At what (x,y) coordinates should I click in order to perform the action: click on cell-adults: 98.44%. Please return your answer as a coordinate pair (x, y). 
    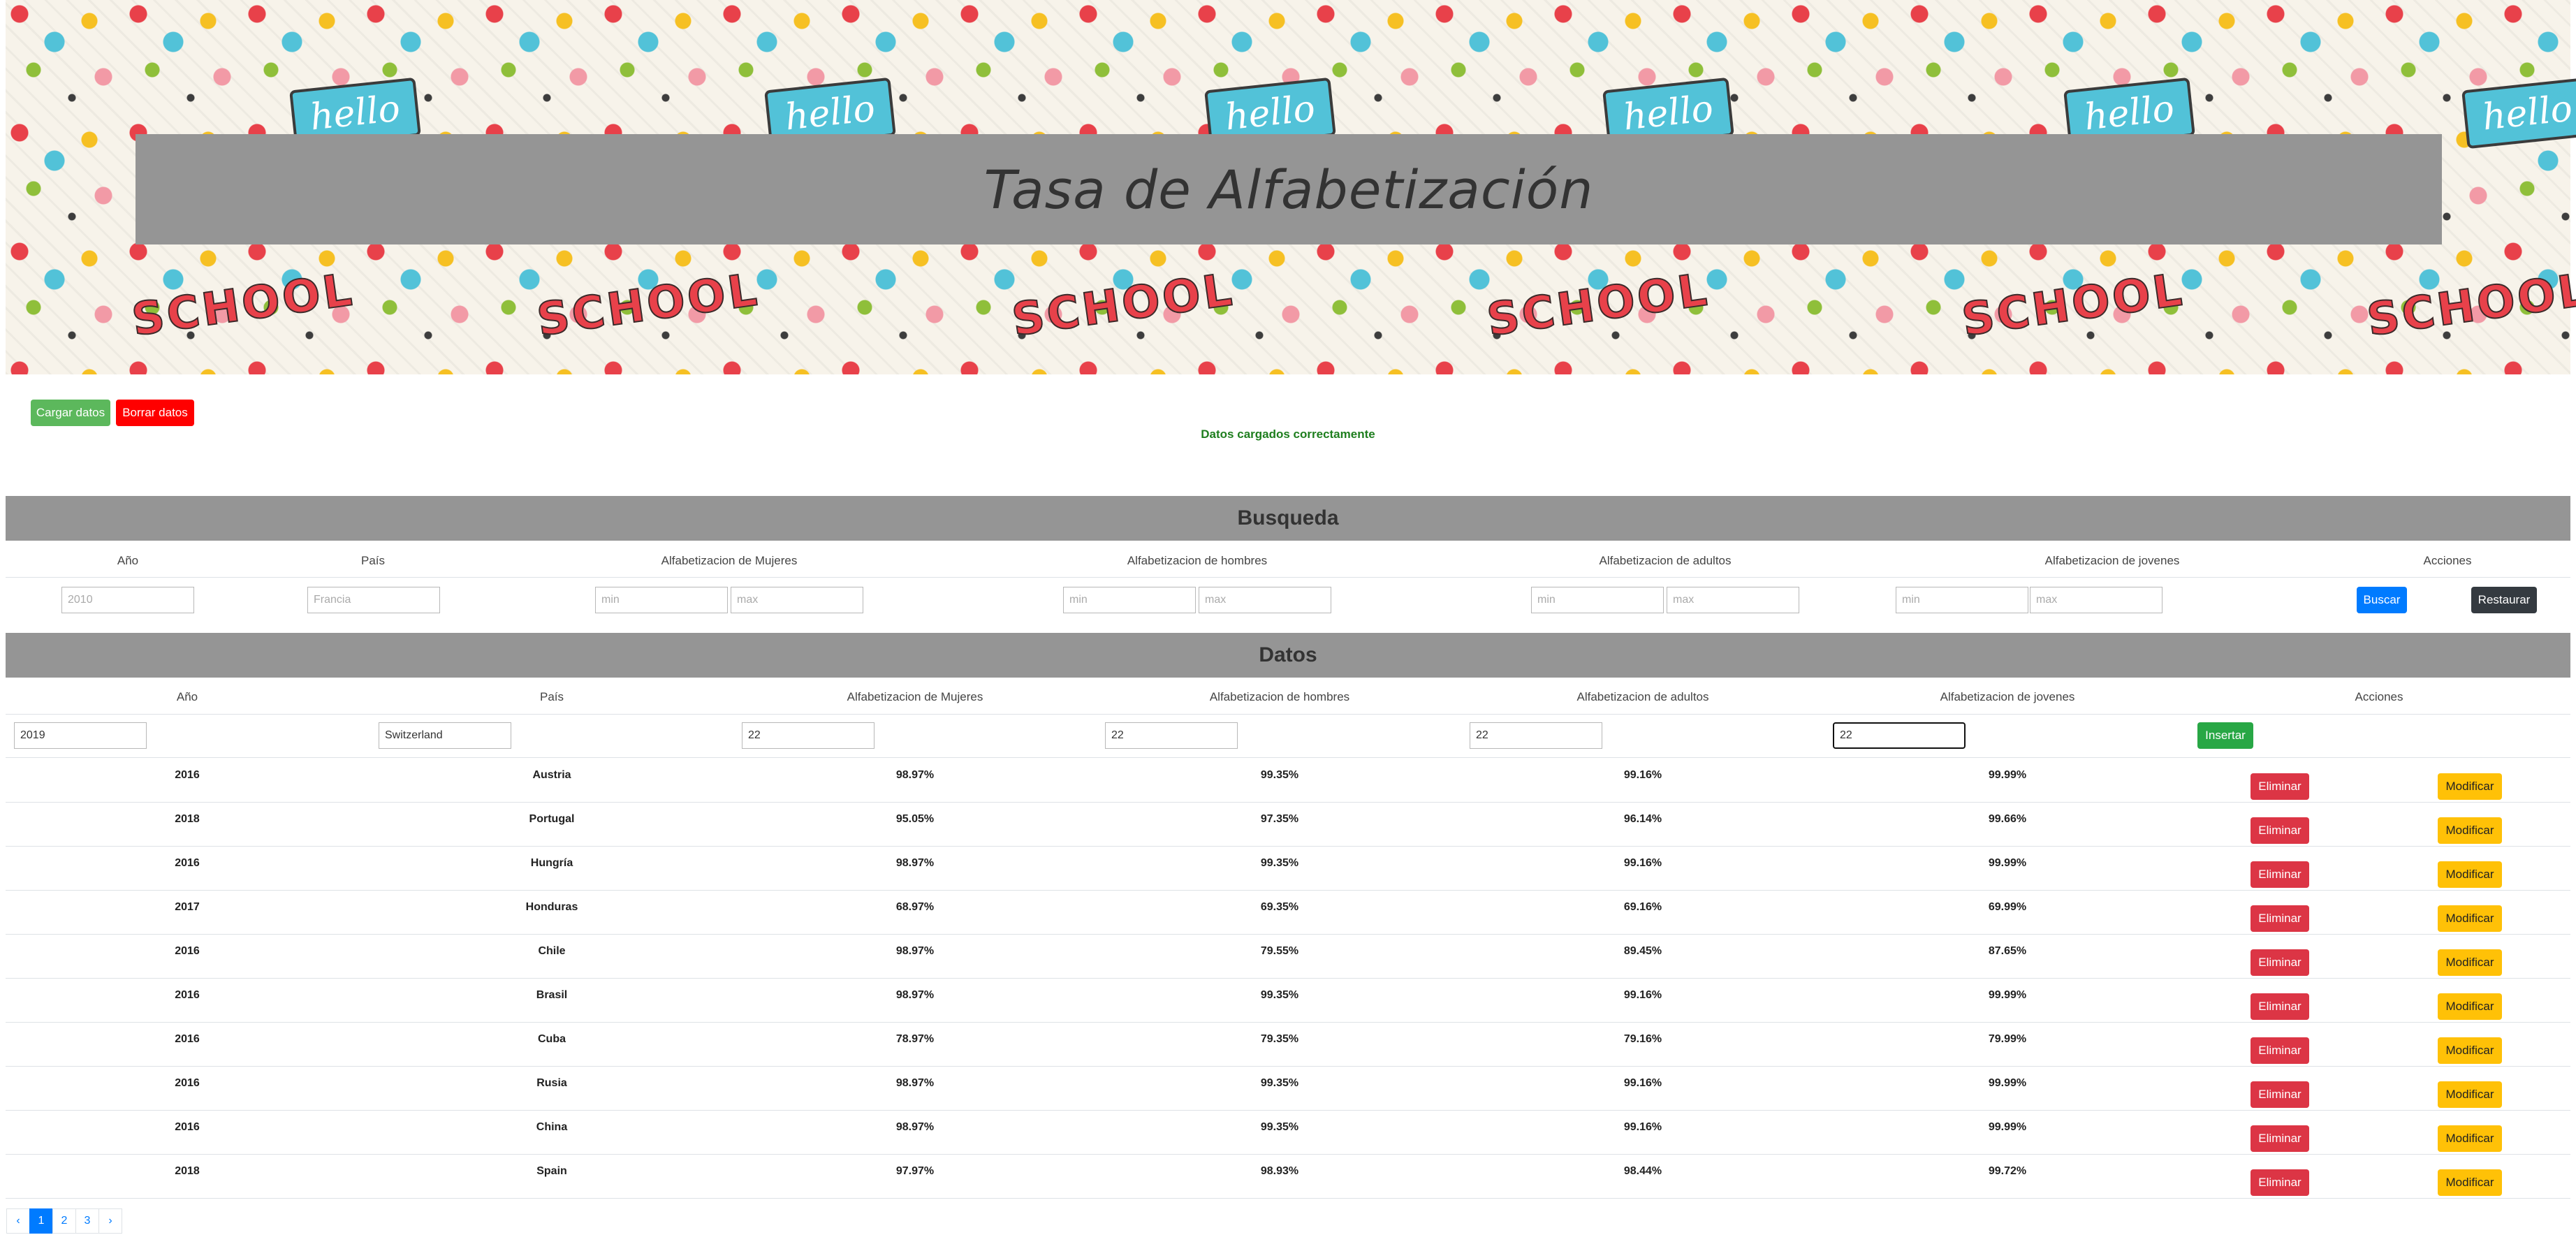
    Looking at the image, I should click on (1642, 1171).